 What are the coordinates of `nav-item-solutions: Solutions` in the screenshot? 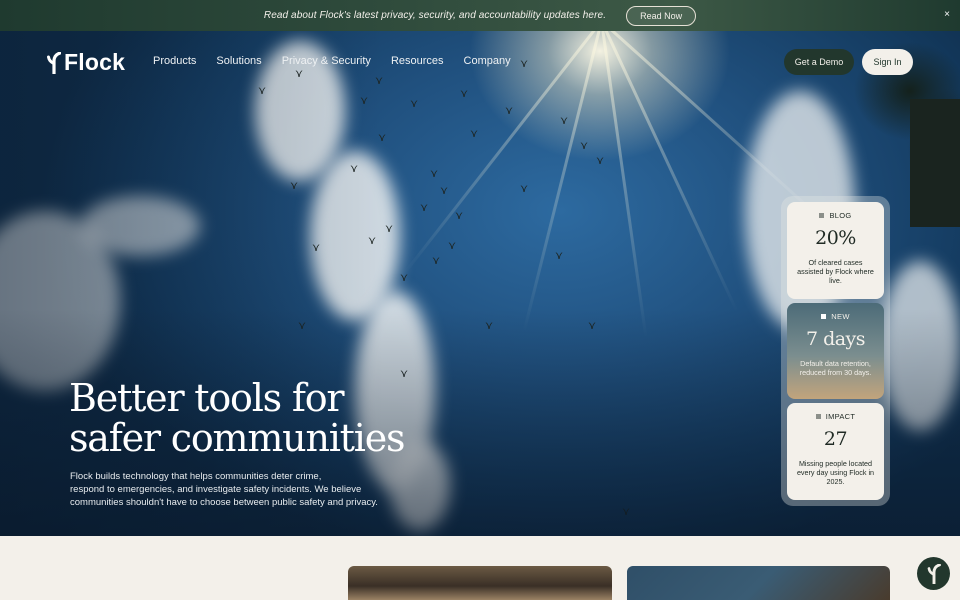 It's located at (238, 61).